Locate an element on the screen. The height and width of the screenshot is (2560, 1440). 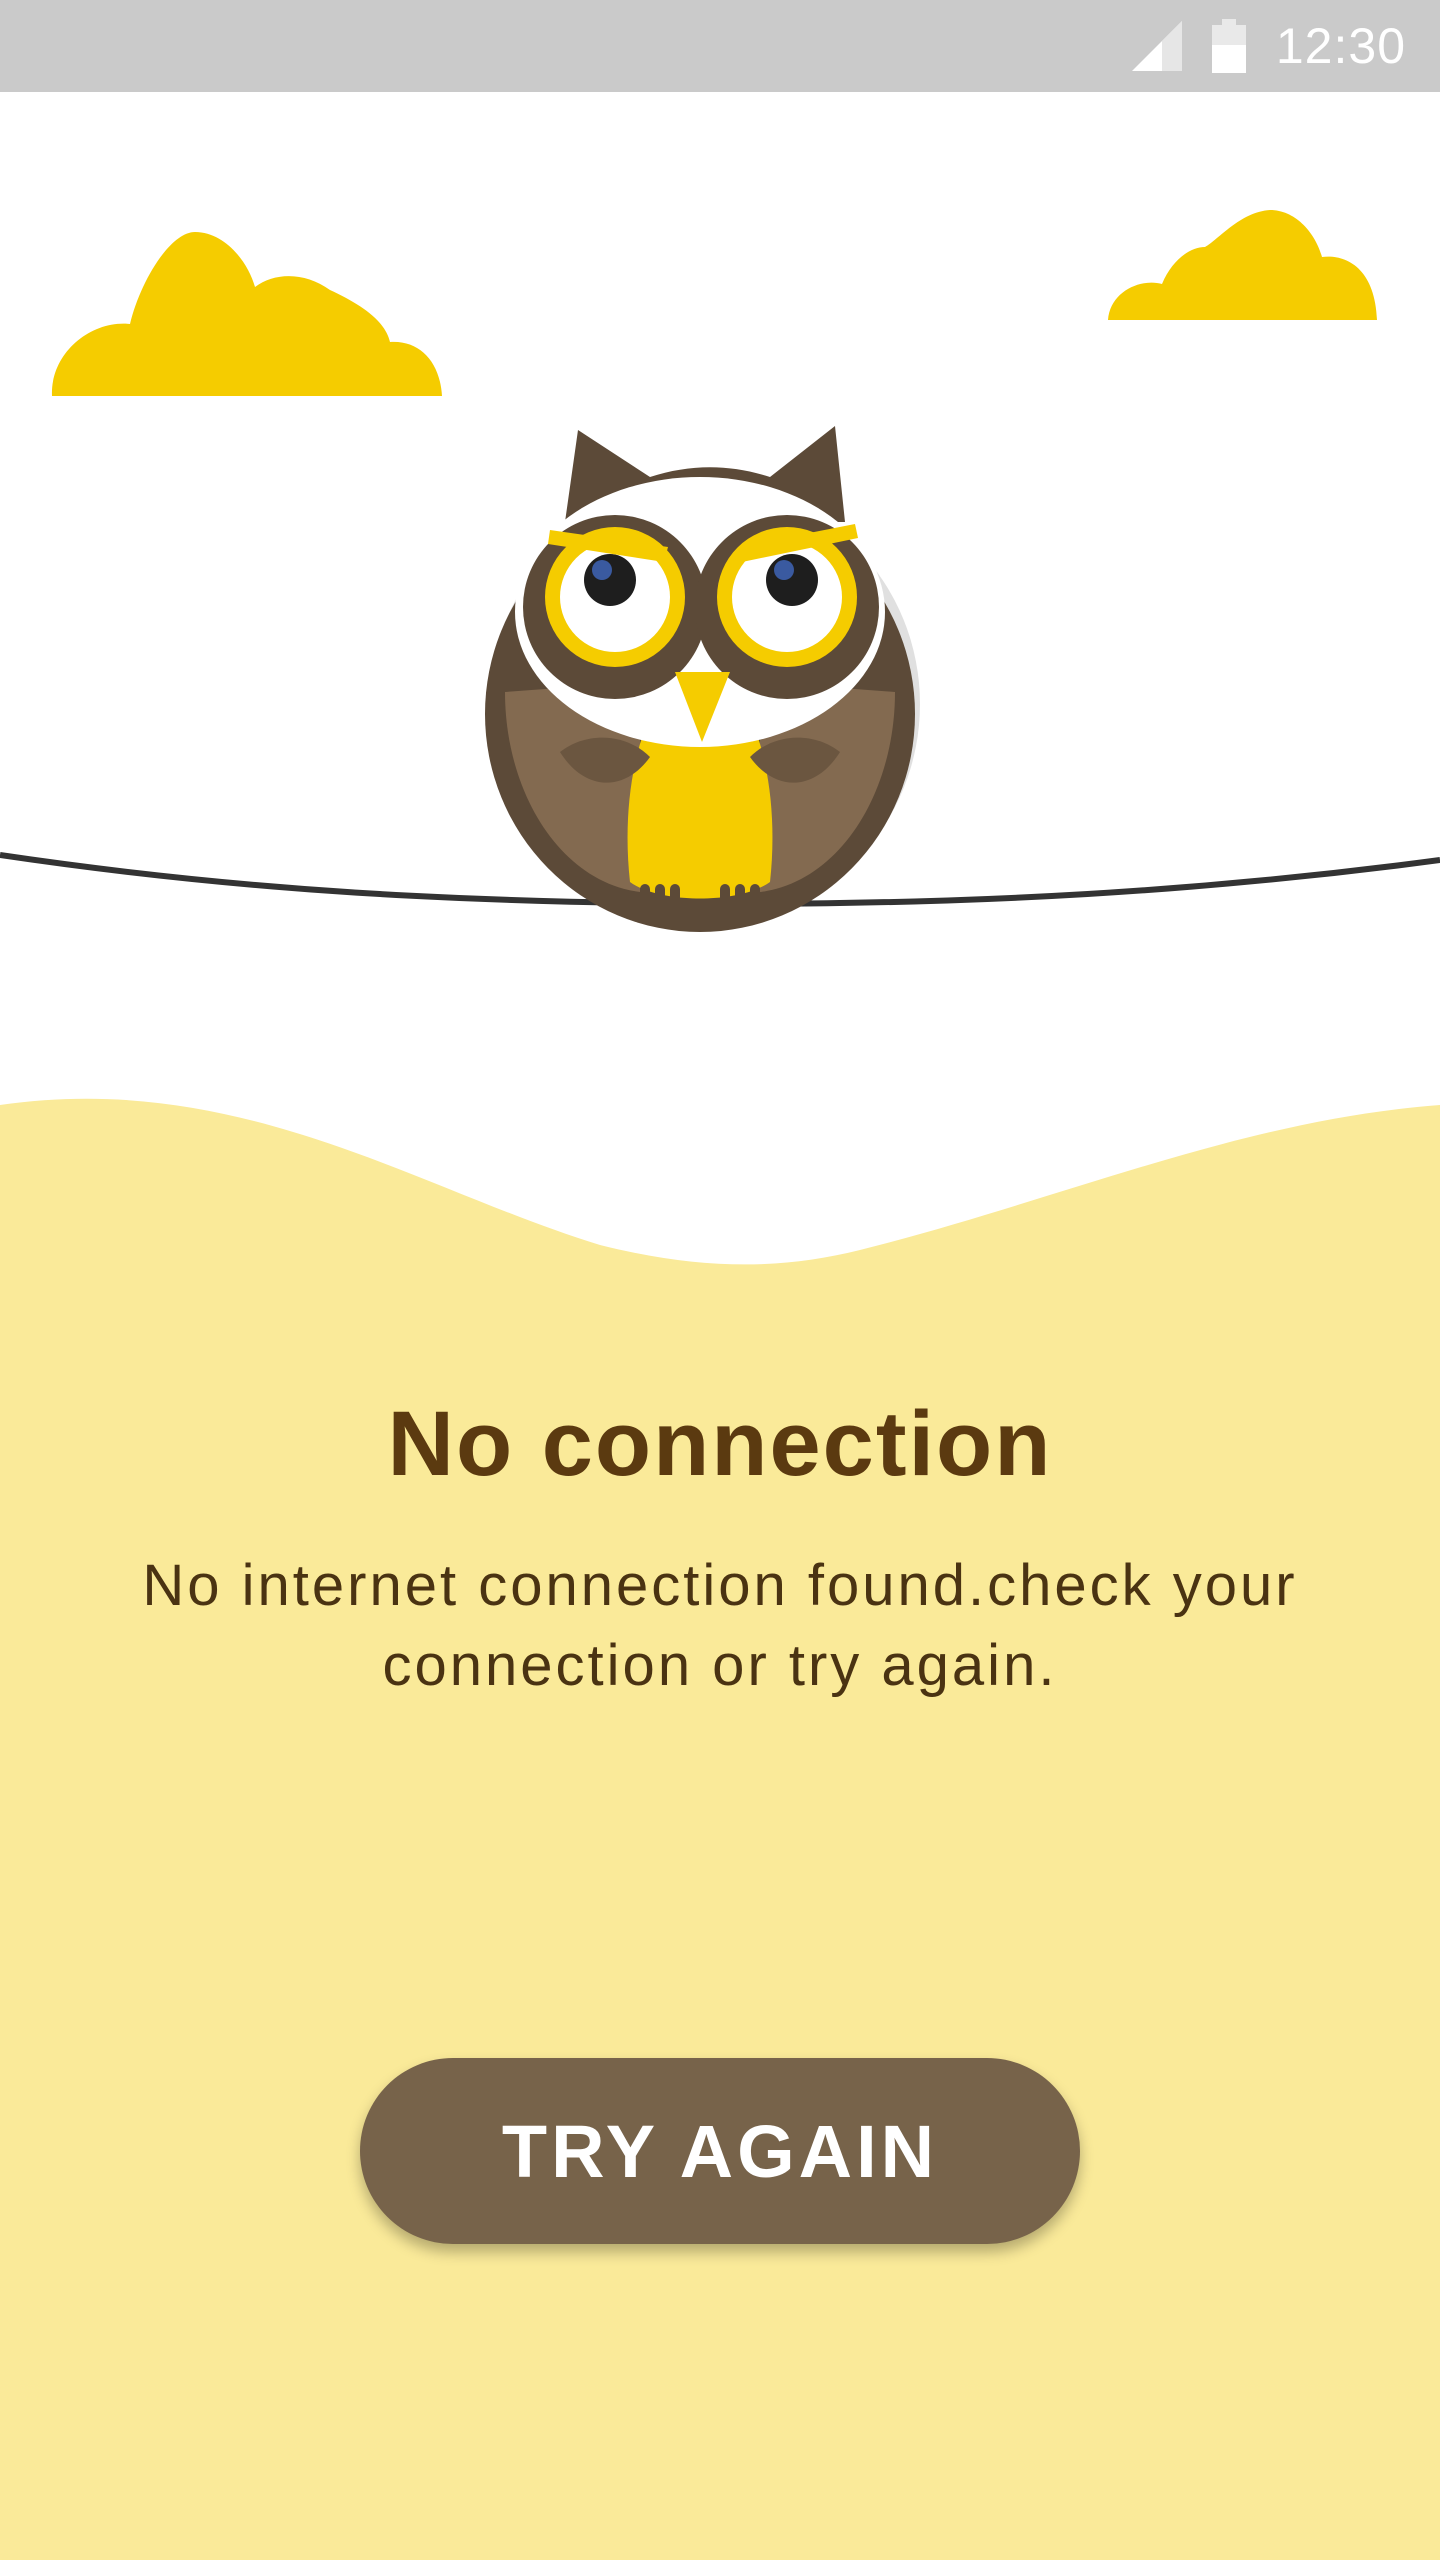
status-icons: 12:30 is located at coordinates (1268, 46).